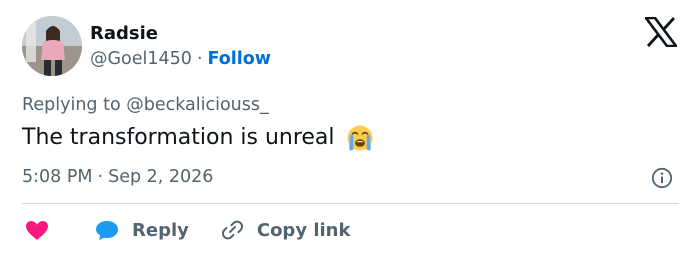  What do you see at coordinates (141, 59) in the screenshot?
I see `author-handle: @Goel1450` at bounding box center [141, 59].